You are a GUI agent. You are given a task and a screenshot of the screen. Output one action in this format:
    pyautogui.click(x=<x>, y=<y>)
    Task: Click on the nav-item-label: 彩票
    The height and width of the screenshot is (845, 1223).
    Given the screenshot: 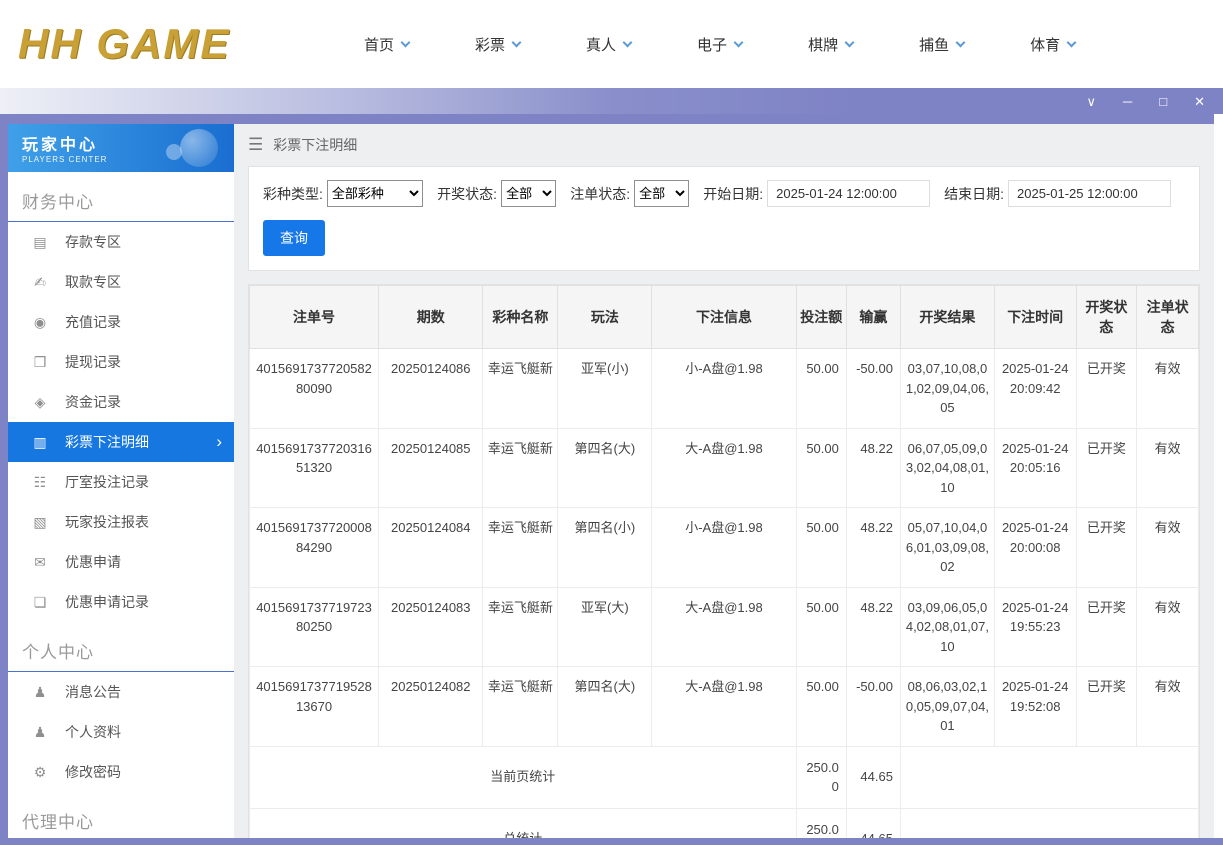 What is the action you would take?
    pyautogui.click(x=490, y=45)
    